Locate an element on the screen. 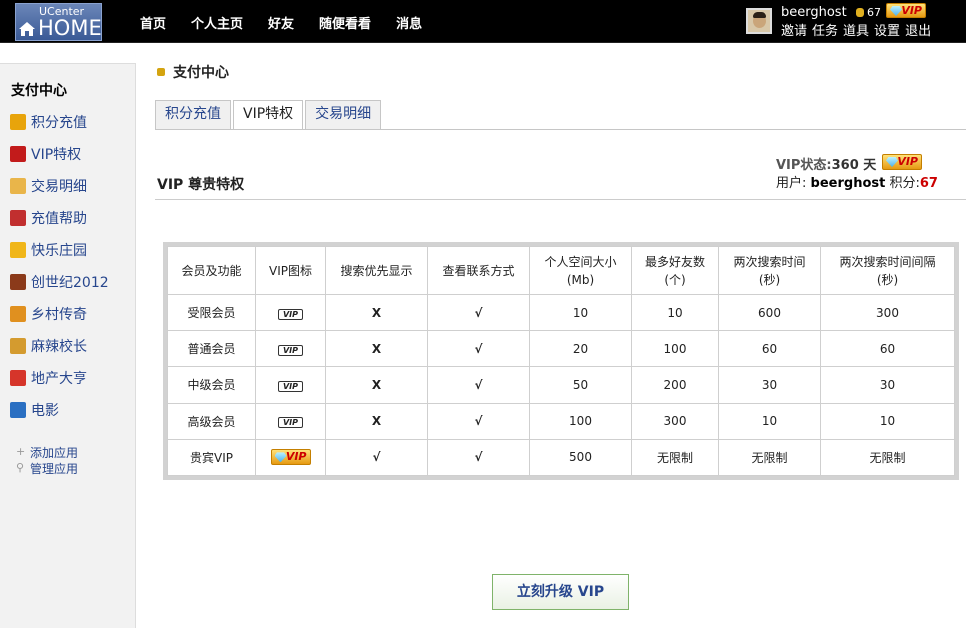 Image resolution: width=966 pixels, height=628 pixels. section-divider is located at coordinates (560, 199).